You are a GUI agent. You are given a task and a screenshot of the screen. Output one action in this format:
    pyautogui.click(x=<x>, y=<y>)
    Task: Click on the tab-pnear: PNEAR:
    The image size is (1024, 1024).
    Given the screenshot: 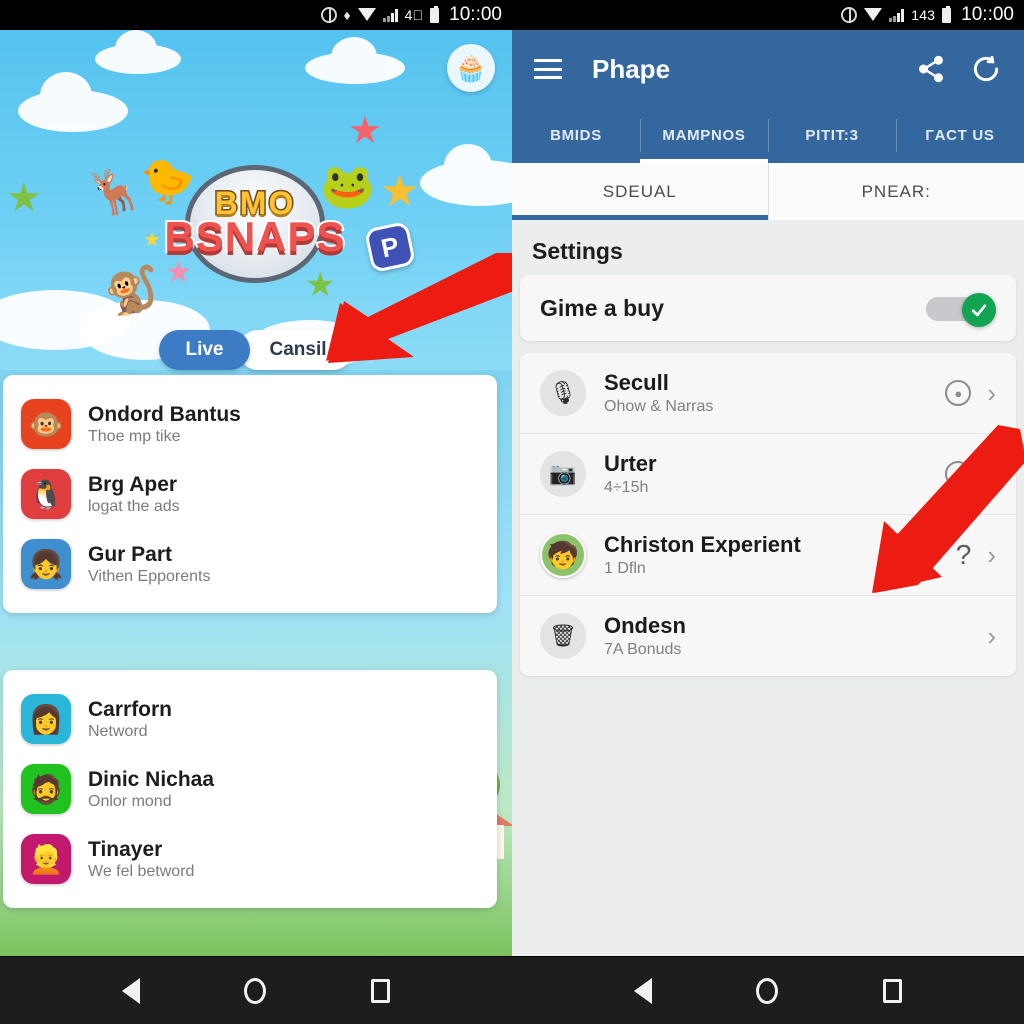 What is the action you would take?
    pyautogui.click(x=895, y=191)
    